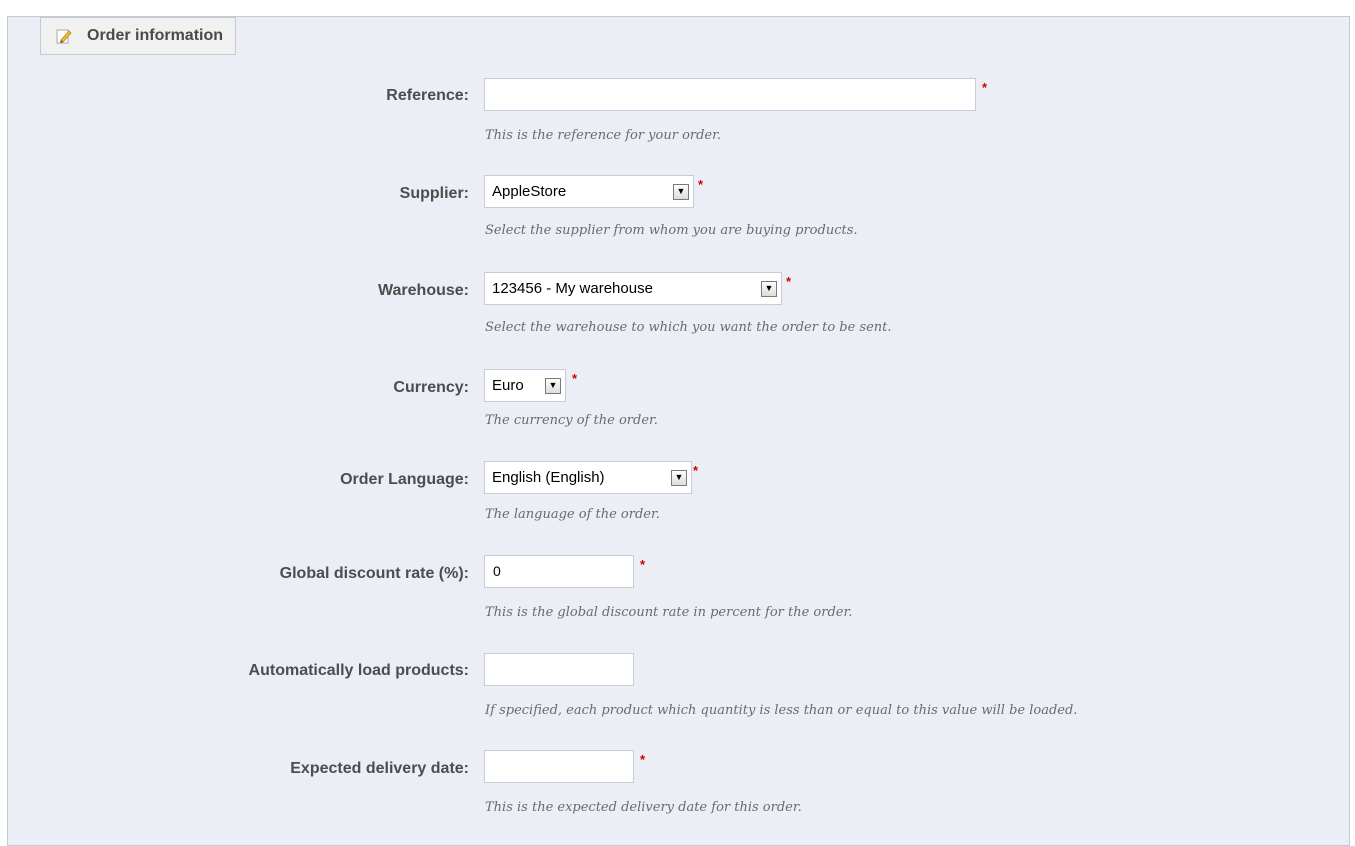  Describe the element at coordinates (431, 387) in the screenshot. I see `currency-label: Currency:` at that location.